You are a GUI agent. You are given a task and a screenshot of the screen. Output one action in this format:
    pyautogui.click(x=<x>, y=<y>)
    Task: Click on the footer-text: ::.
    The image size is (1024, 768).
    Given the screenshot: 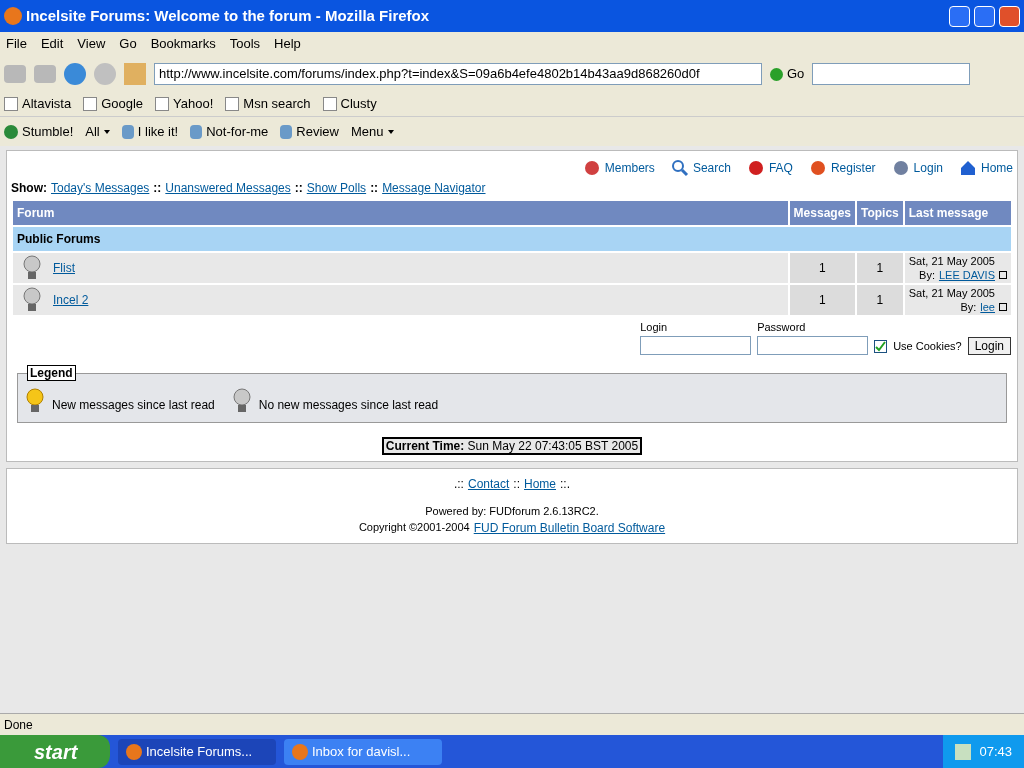 What is the action you would take?
    pyautogui.click(x=565, y=484)
    